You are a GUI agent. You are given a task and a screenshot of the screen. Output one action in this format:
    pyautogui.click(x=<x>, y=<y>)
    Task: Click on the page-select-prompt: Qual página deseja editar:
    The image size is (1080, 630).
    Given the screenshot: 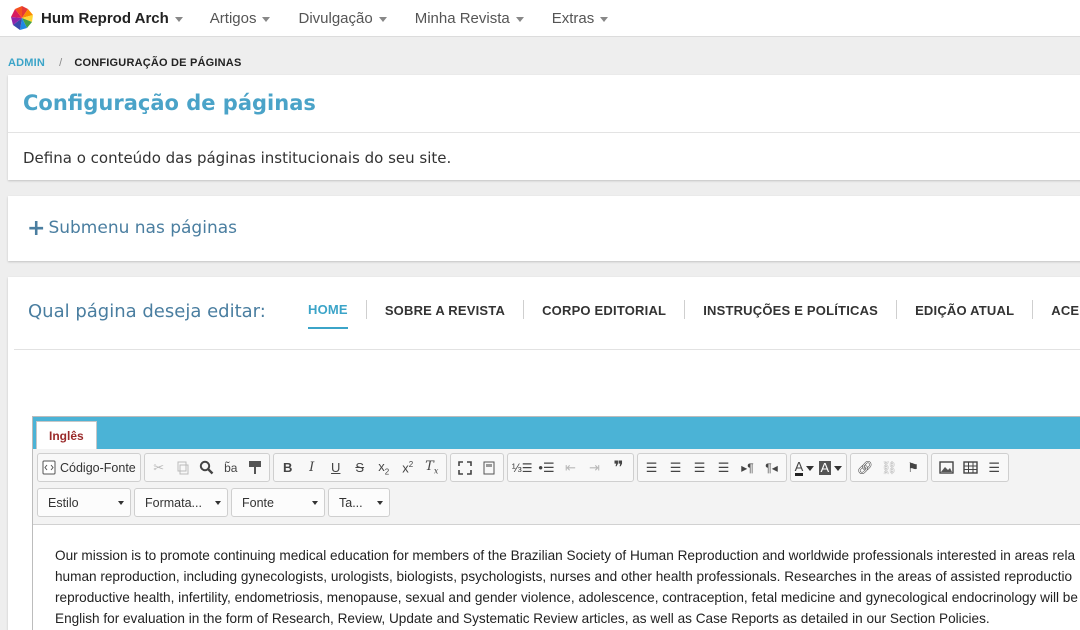 What is the action you would take?
    pyautogui.click(x=147, y=311)
    